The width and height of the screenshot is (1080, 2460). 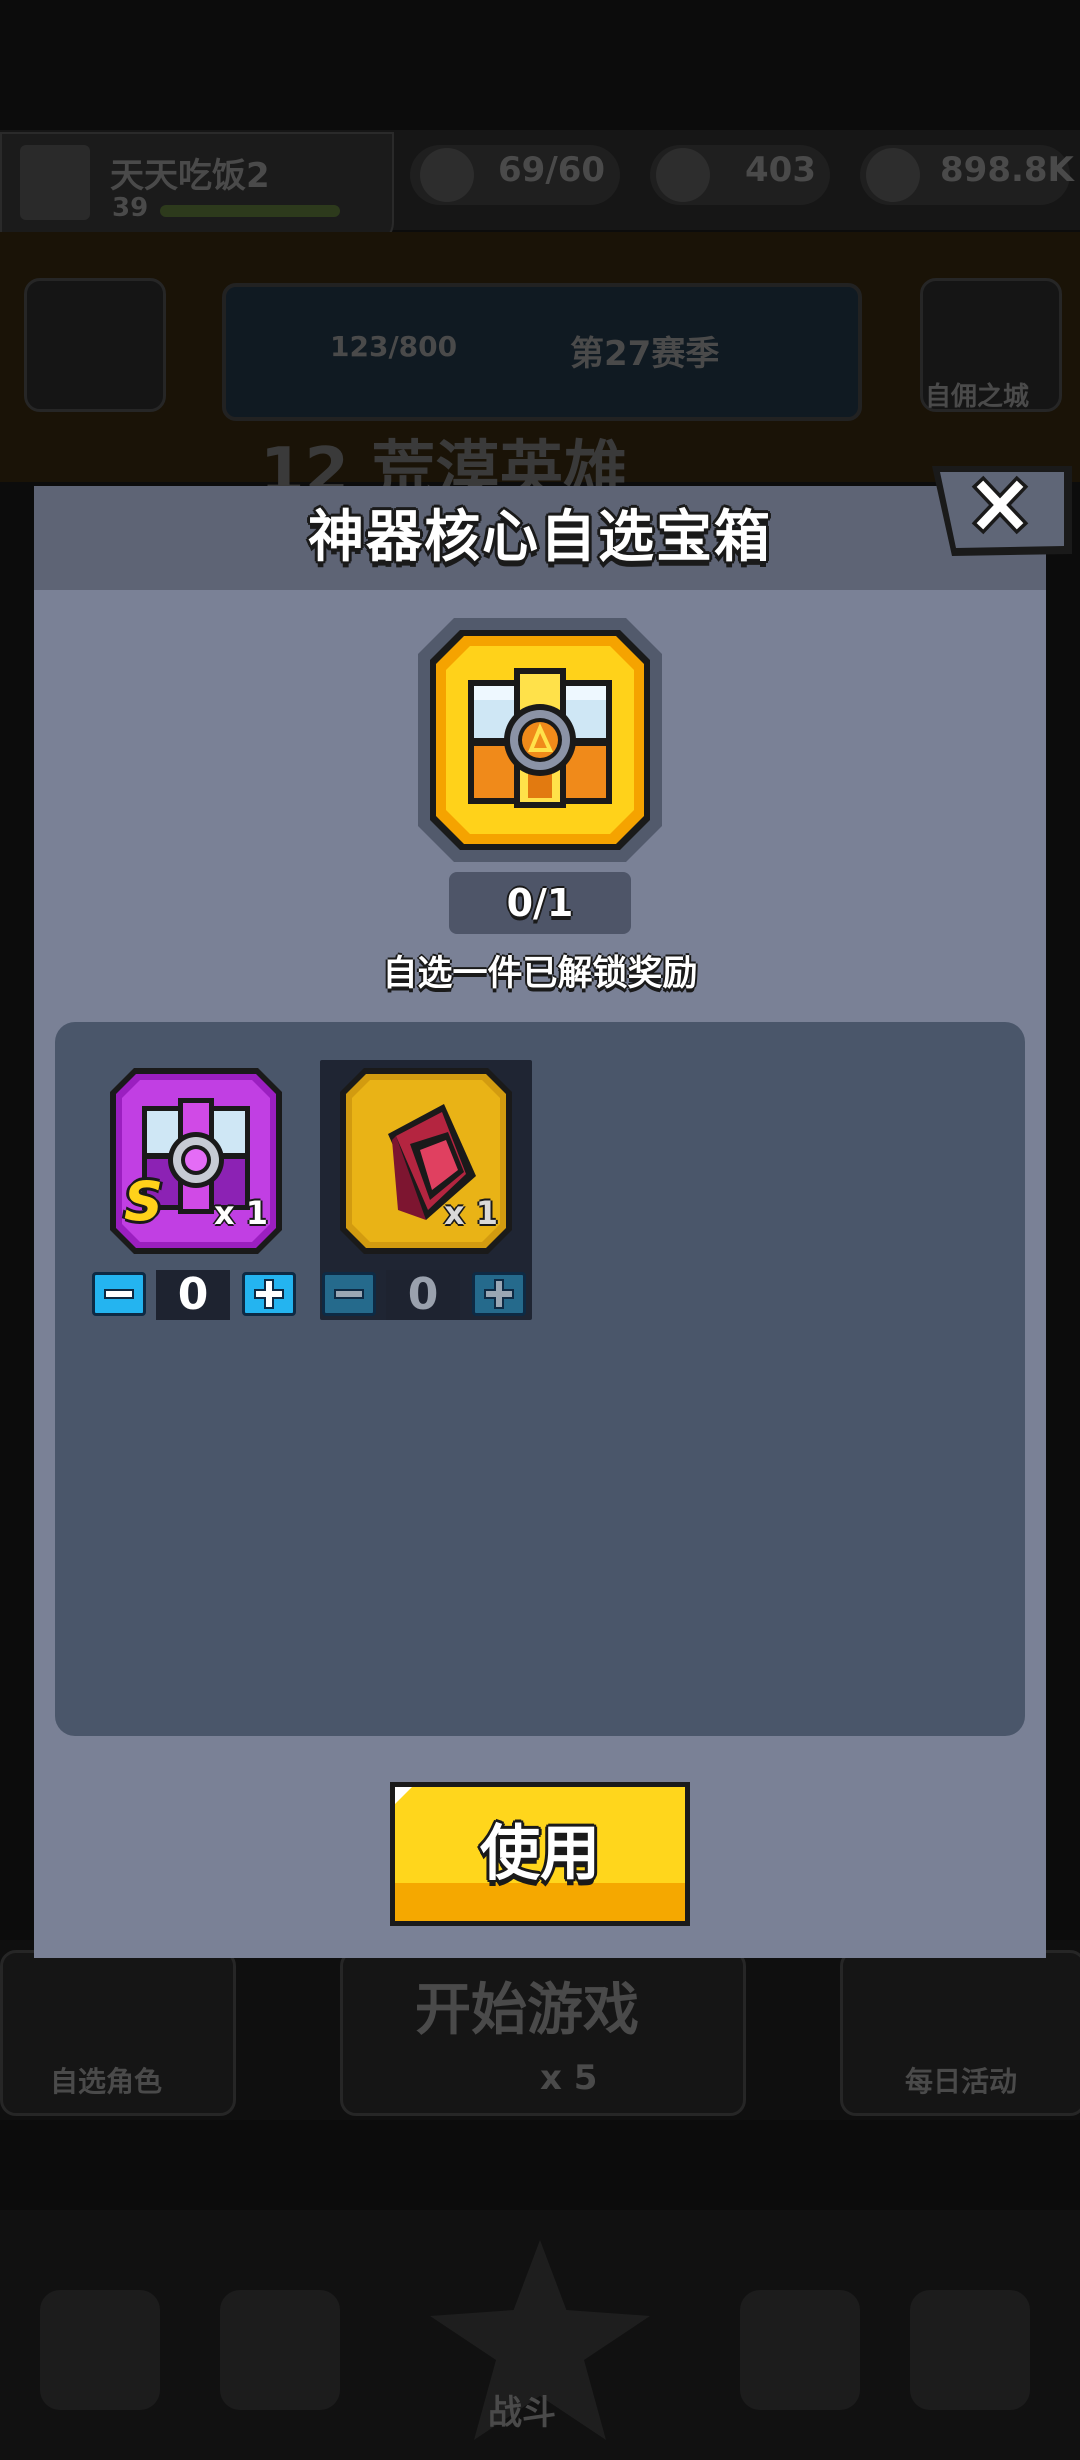 What do you see at coordinates (447, 175) in the screenshot?
I see `energy-icon` at bounding box center [447, 175].